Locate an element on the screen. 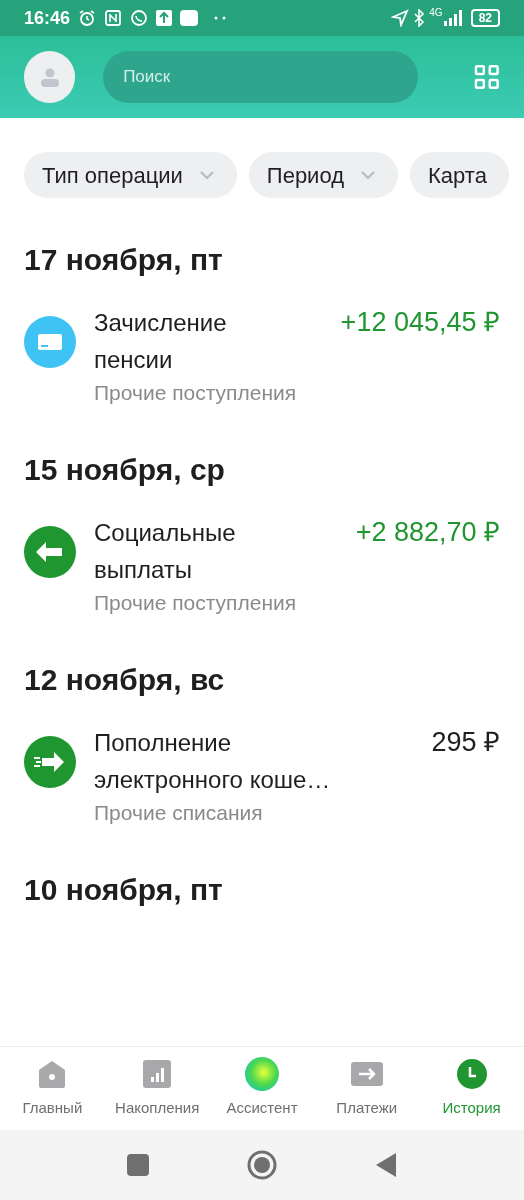  nav-tab: Накопления is located at coordinates (157, 1088).